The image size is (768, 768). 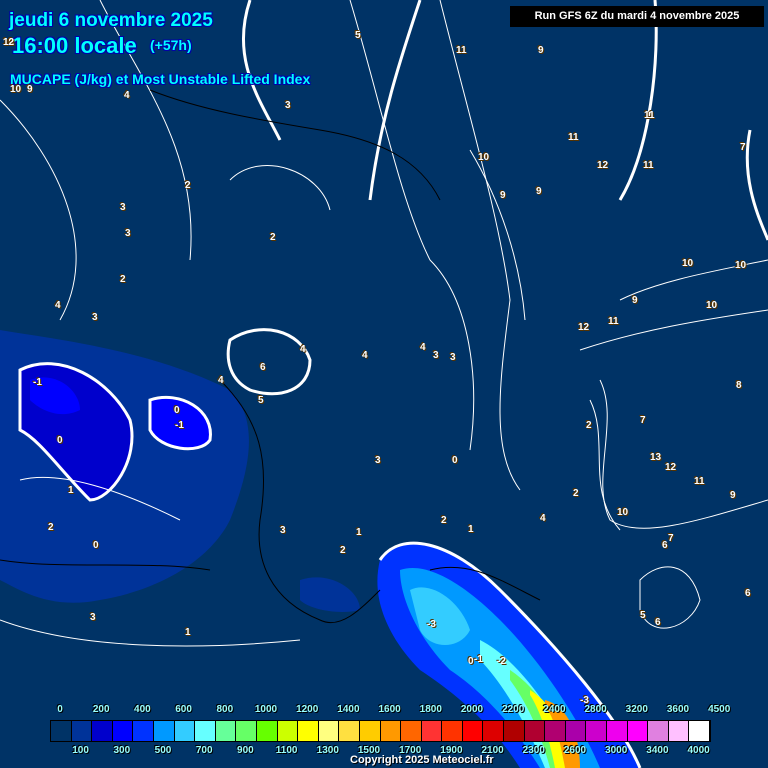 I want to click on legend-tick-bottom: 700, so click(x=204, y=750).